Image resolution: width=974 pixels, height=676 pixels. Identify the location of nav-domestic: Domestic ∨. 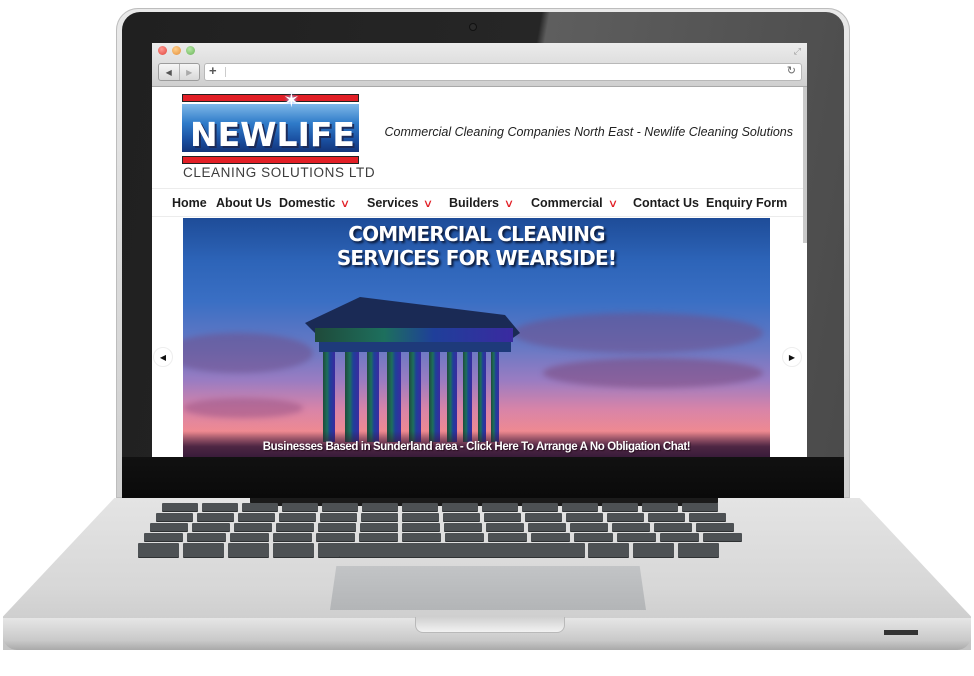
(315, 203).